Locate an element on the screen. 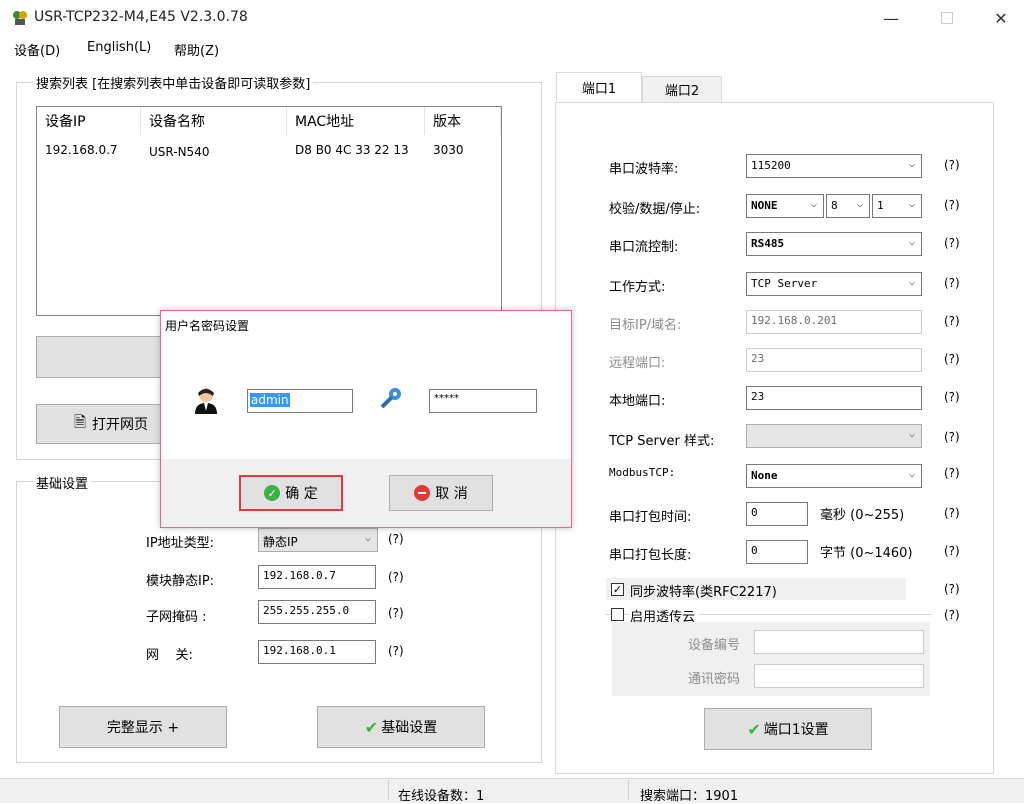 The height and width of the screenshot is (804, 1024). title-bar: USR-TCP232-M4,E45 V2.3.0.78 — ✕ is located at coordinates (512, 18).